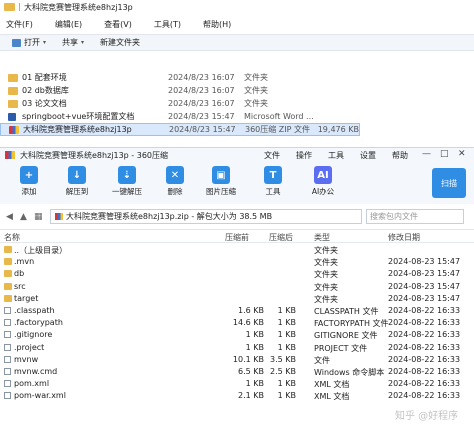  I want to click on item-name: ..（上级目录）, so click(41, 250).